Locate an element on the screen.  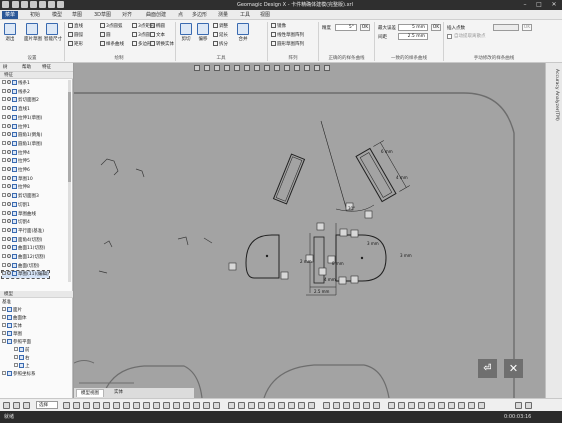
three-point-circle-button: 3点圆 is located at coordinates (141, 35).